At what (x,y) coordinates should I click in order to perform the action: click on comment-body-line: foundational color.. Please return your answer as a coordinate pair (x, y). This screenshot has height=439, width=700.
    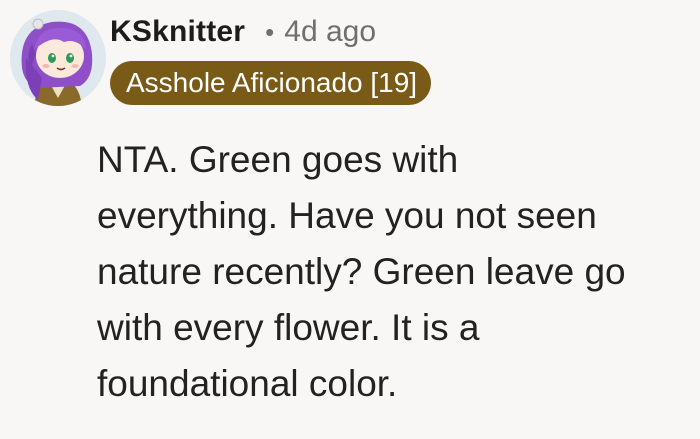
    Looking at the image, I should click on (247, 383).